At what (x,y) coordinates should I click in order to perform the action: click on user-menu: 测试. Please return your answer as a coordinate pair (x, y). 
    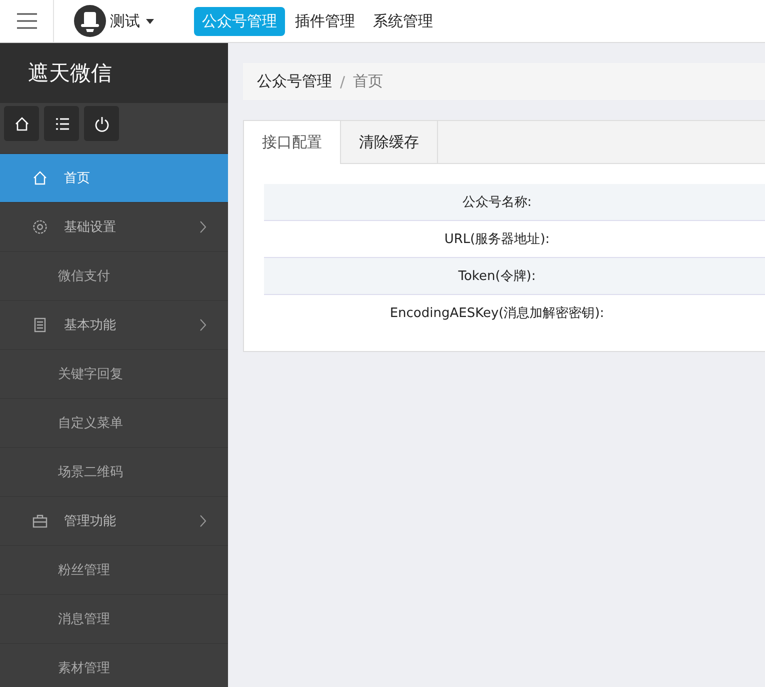
    Looking at the image, I should click on (125, 21).